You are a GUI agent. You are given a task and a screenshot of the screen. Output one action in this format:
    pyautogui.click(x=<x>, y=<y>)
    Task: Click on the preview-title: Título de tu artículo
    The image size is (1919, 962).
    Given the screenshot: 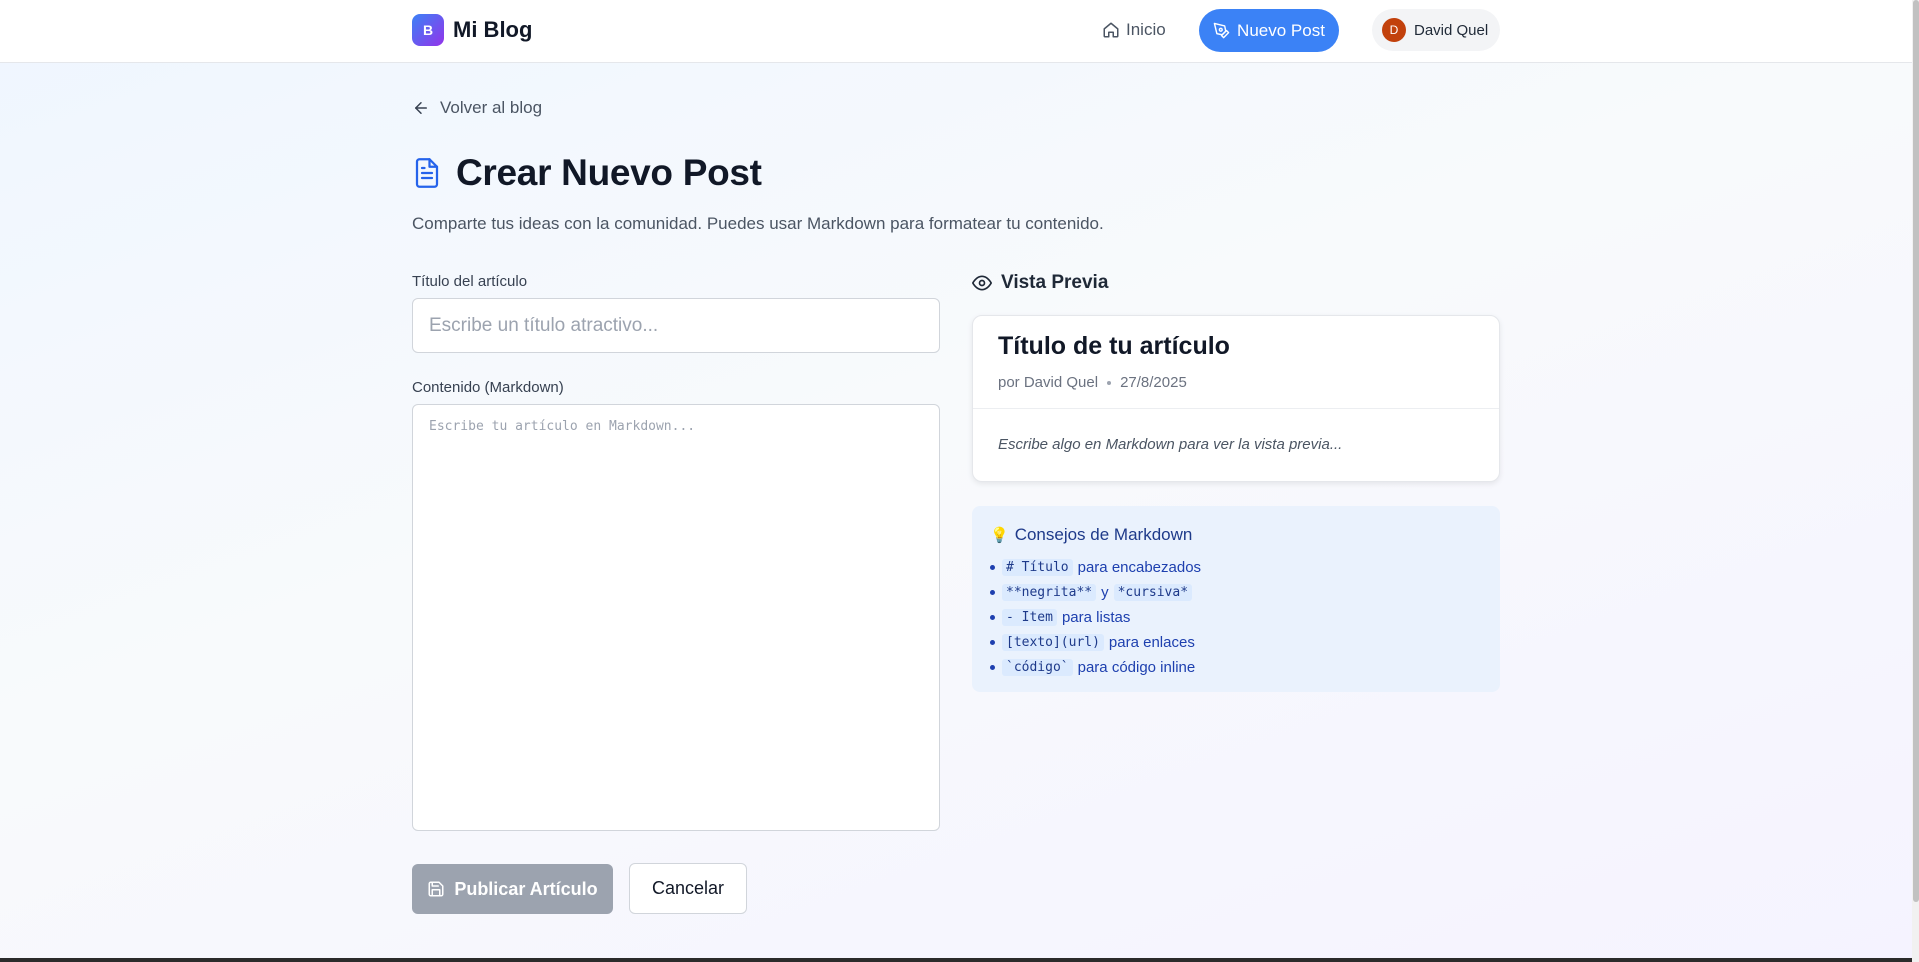 What is the action you would take?
    pyautogui.click(x=1114, y=346)
    